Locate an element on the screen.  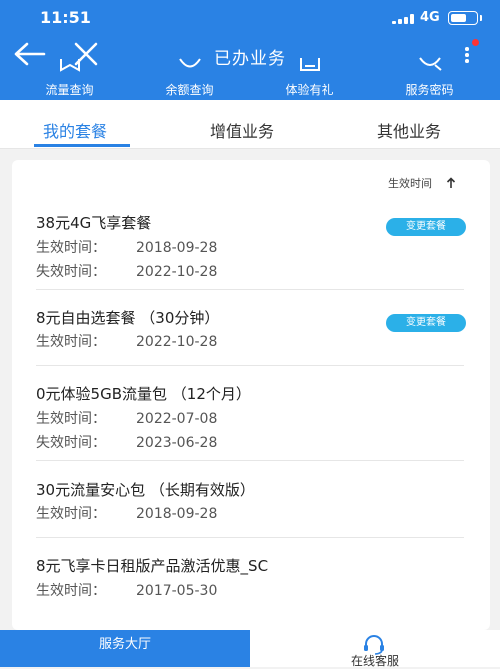
network-type: 4G is located at coordinates (430, 17).